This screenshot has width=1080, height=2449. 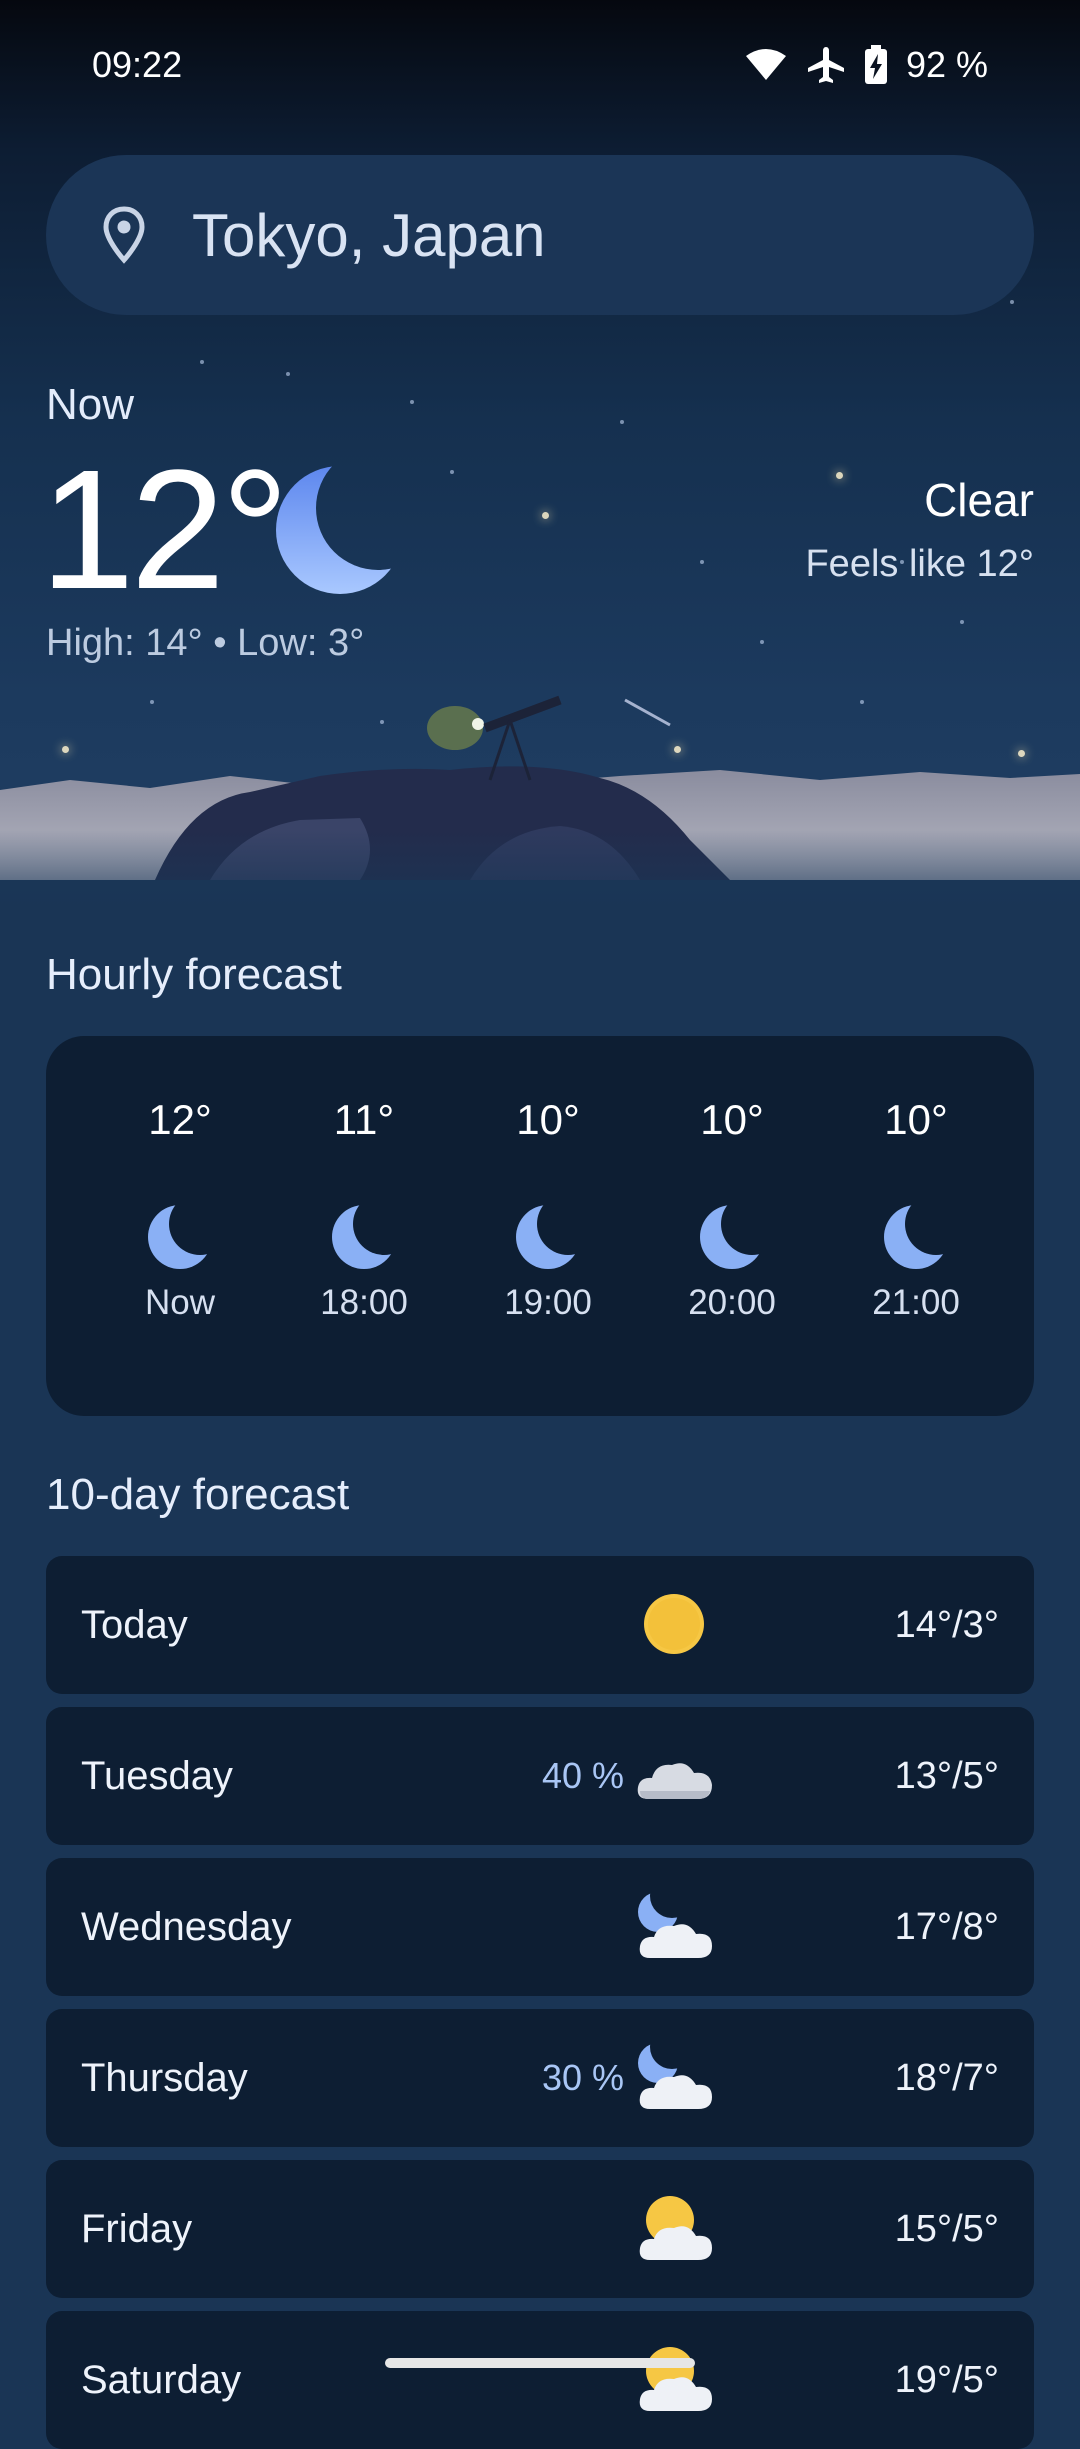 What do you see at coordinates (124, 235) in the screenshot?
I see `location-pin-icon` at bounding box center [124, 235].